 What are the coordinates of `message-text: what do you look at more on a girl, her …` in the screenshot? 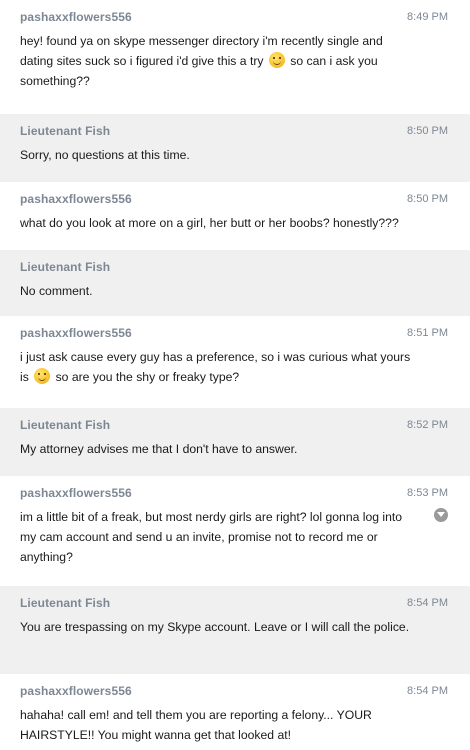 It's located at (209, 223).